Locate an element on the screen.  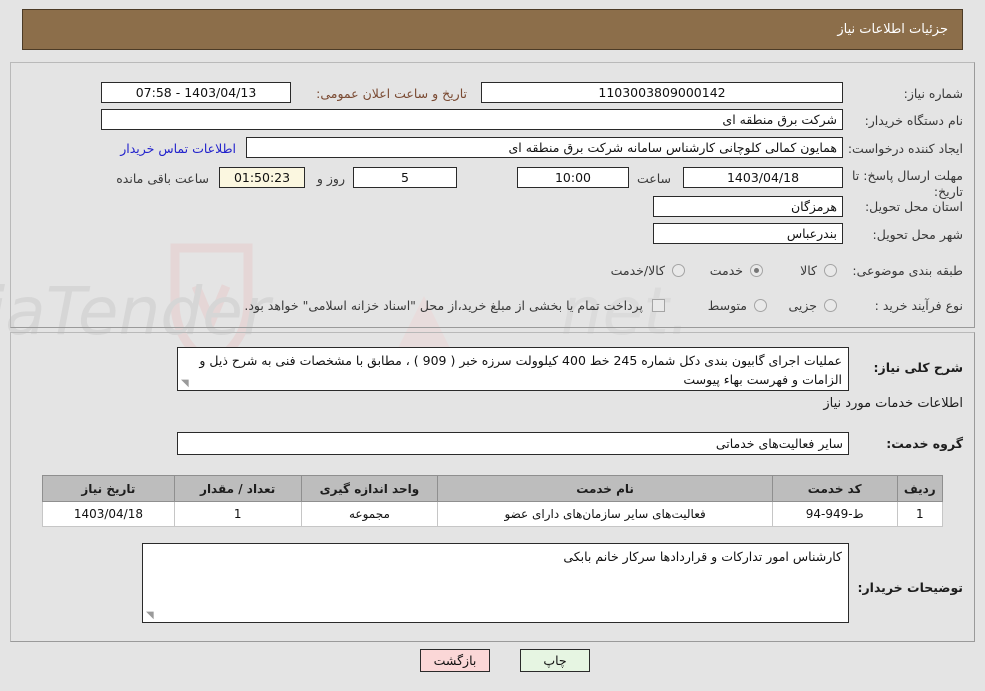
page-title: جزئیات اطلاعات نیاز is located at coordinates (492, 29).